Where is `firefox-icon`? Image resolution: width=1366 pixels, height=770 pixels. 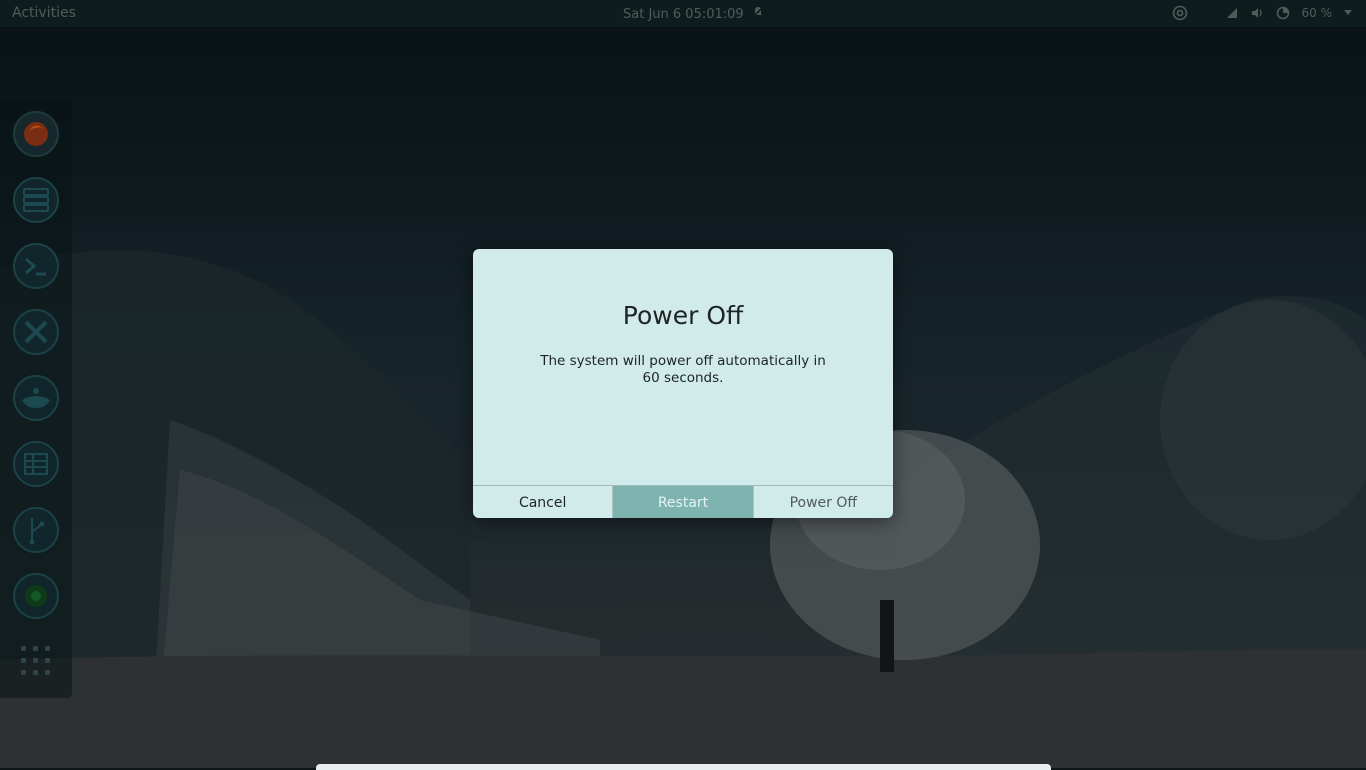 firefox-icon is located at coordinates (36, 134).